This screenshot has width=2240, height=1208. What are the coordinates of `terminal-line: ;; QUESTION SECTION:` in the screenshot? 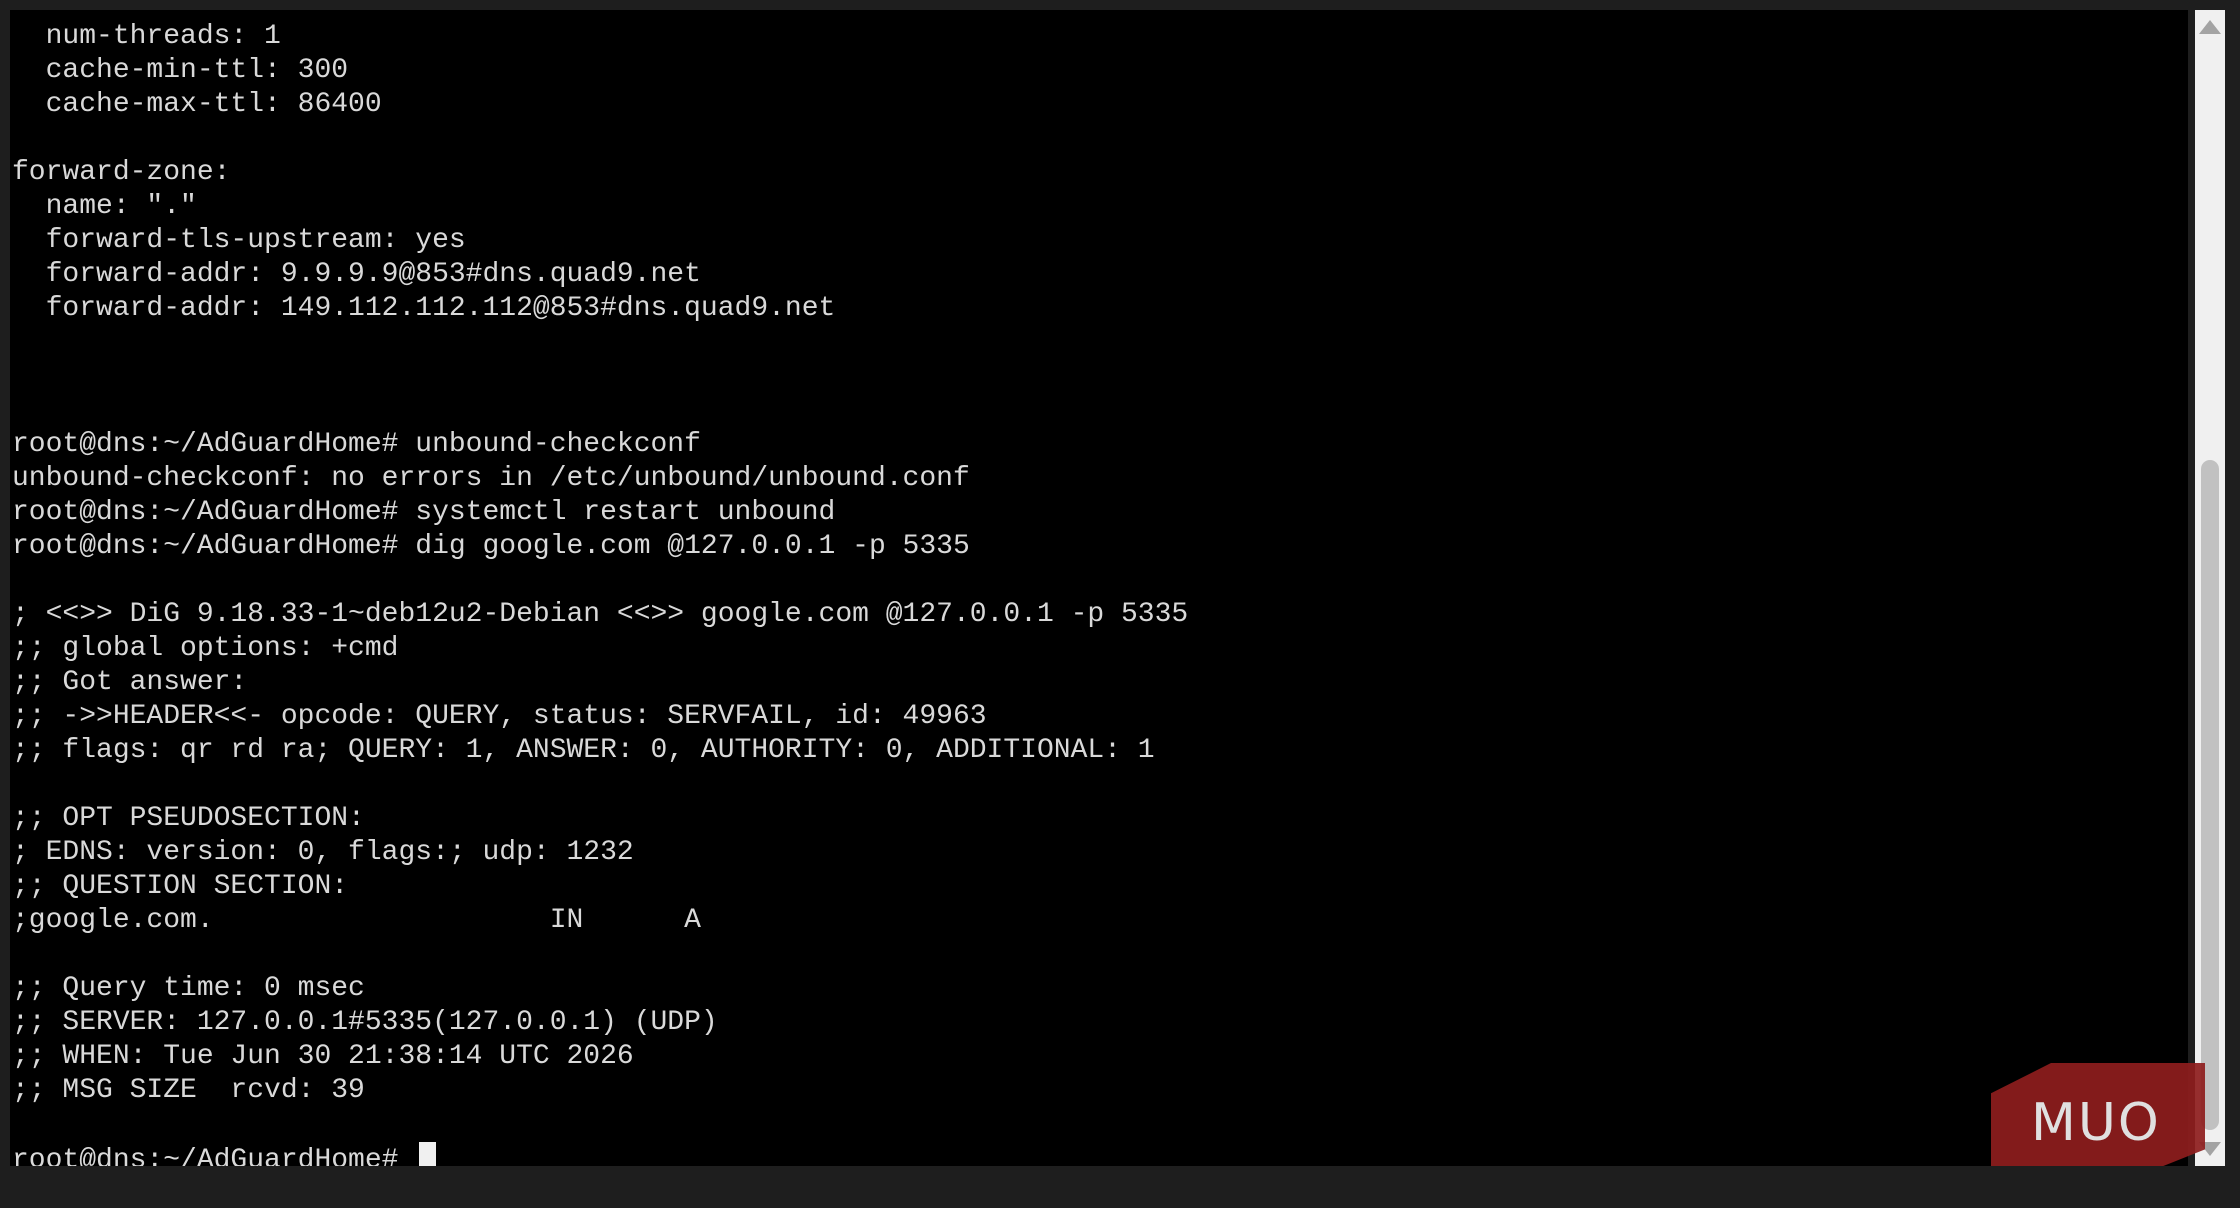 It's located at (180, 886).